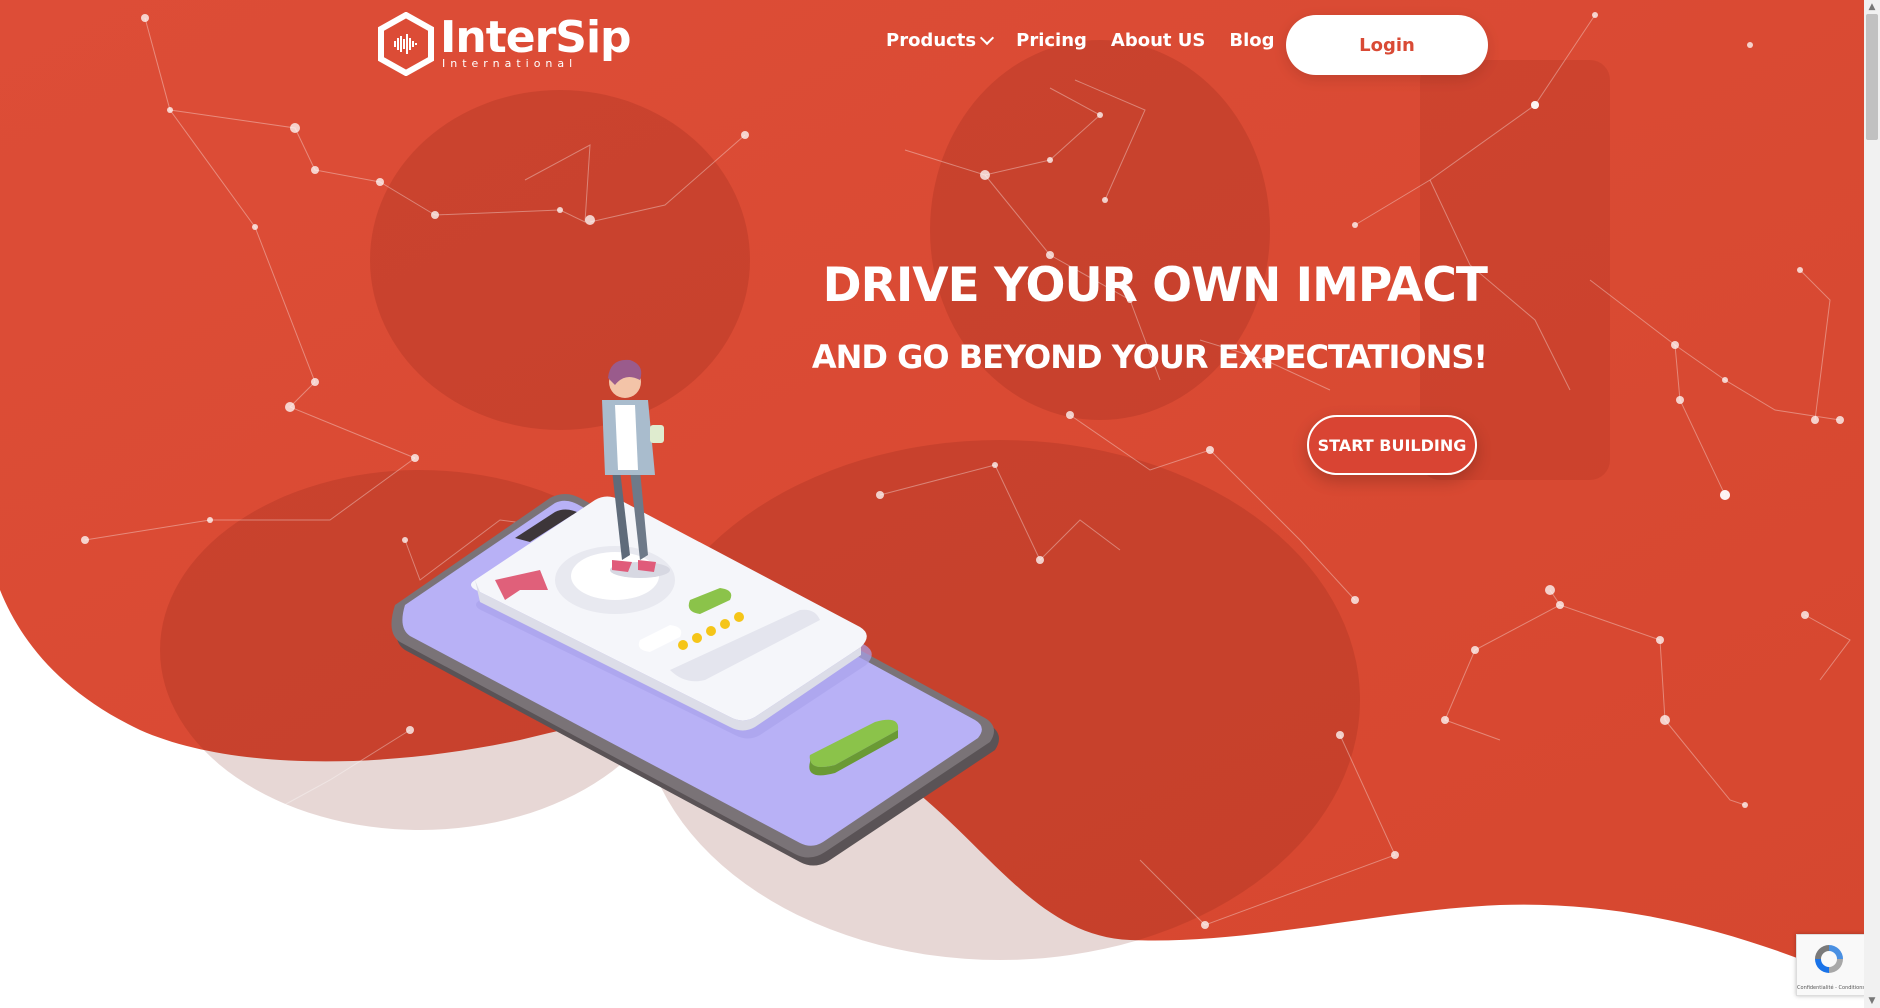 Image resolution: width=1880 pixels, height=1008 pixels. Describe the element at coordinates (1872, 504) in the screenshot. I see `page-scrollbar: ▲ ▼` at that location.